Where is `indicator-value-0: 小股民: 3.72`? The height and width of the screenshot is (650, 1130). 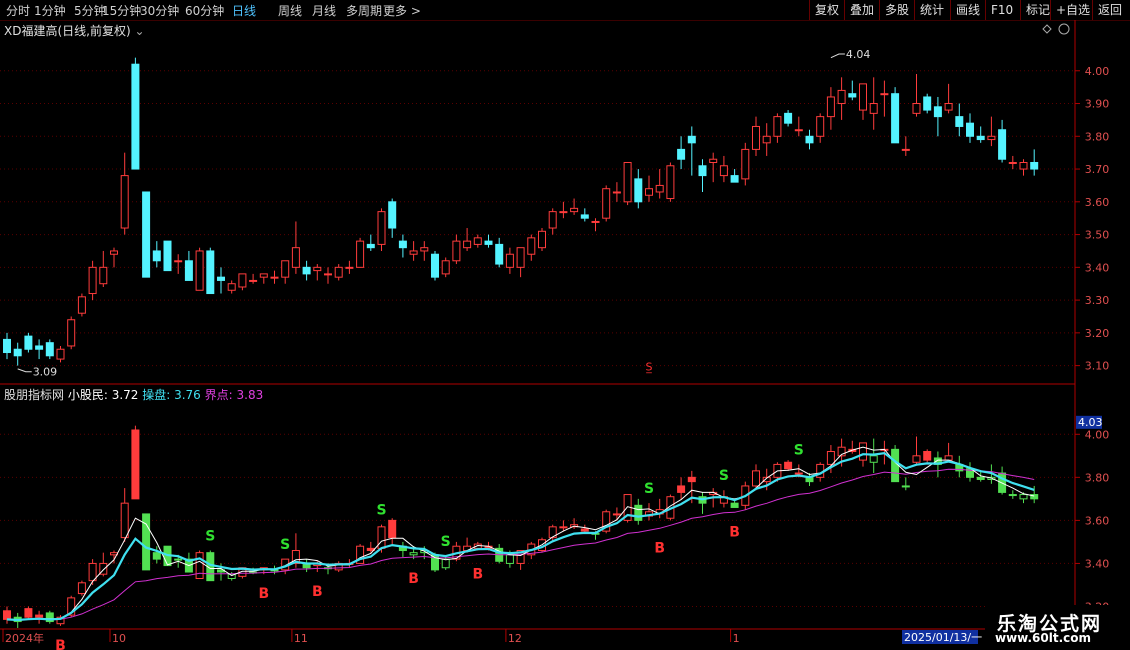
indicator-value-0: 小股民: 3.72 is located at coordinates (103, 395).